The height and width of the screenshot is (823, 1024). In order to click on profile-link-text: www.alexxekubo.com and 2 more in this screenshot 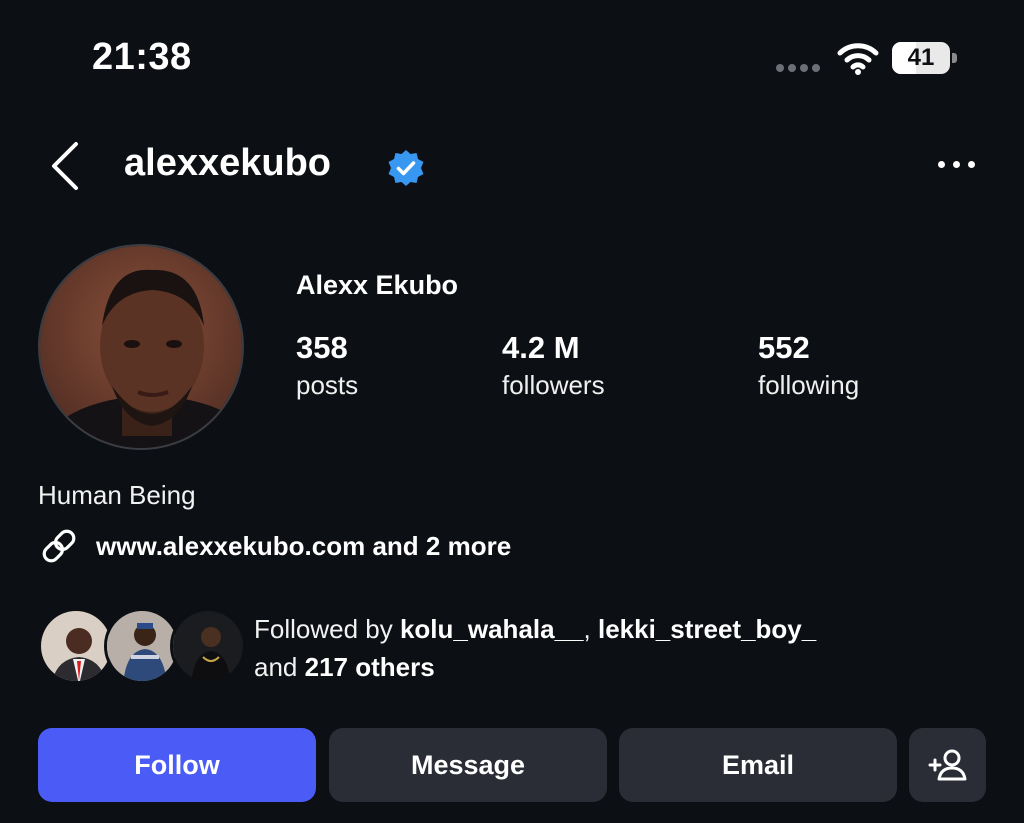, I will do `click(304, 545)`.